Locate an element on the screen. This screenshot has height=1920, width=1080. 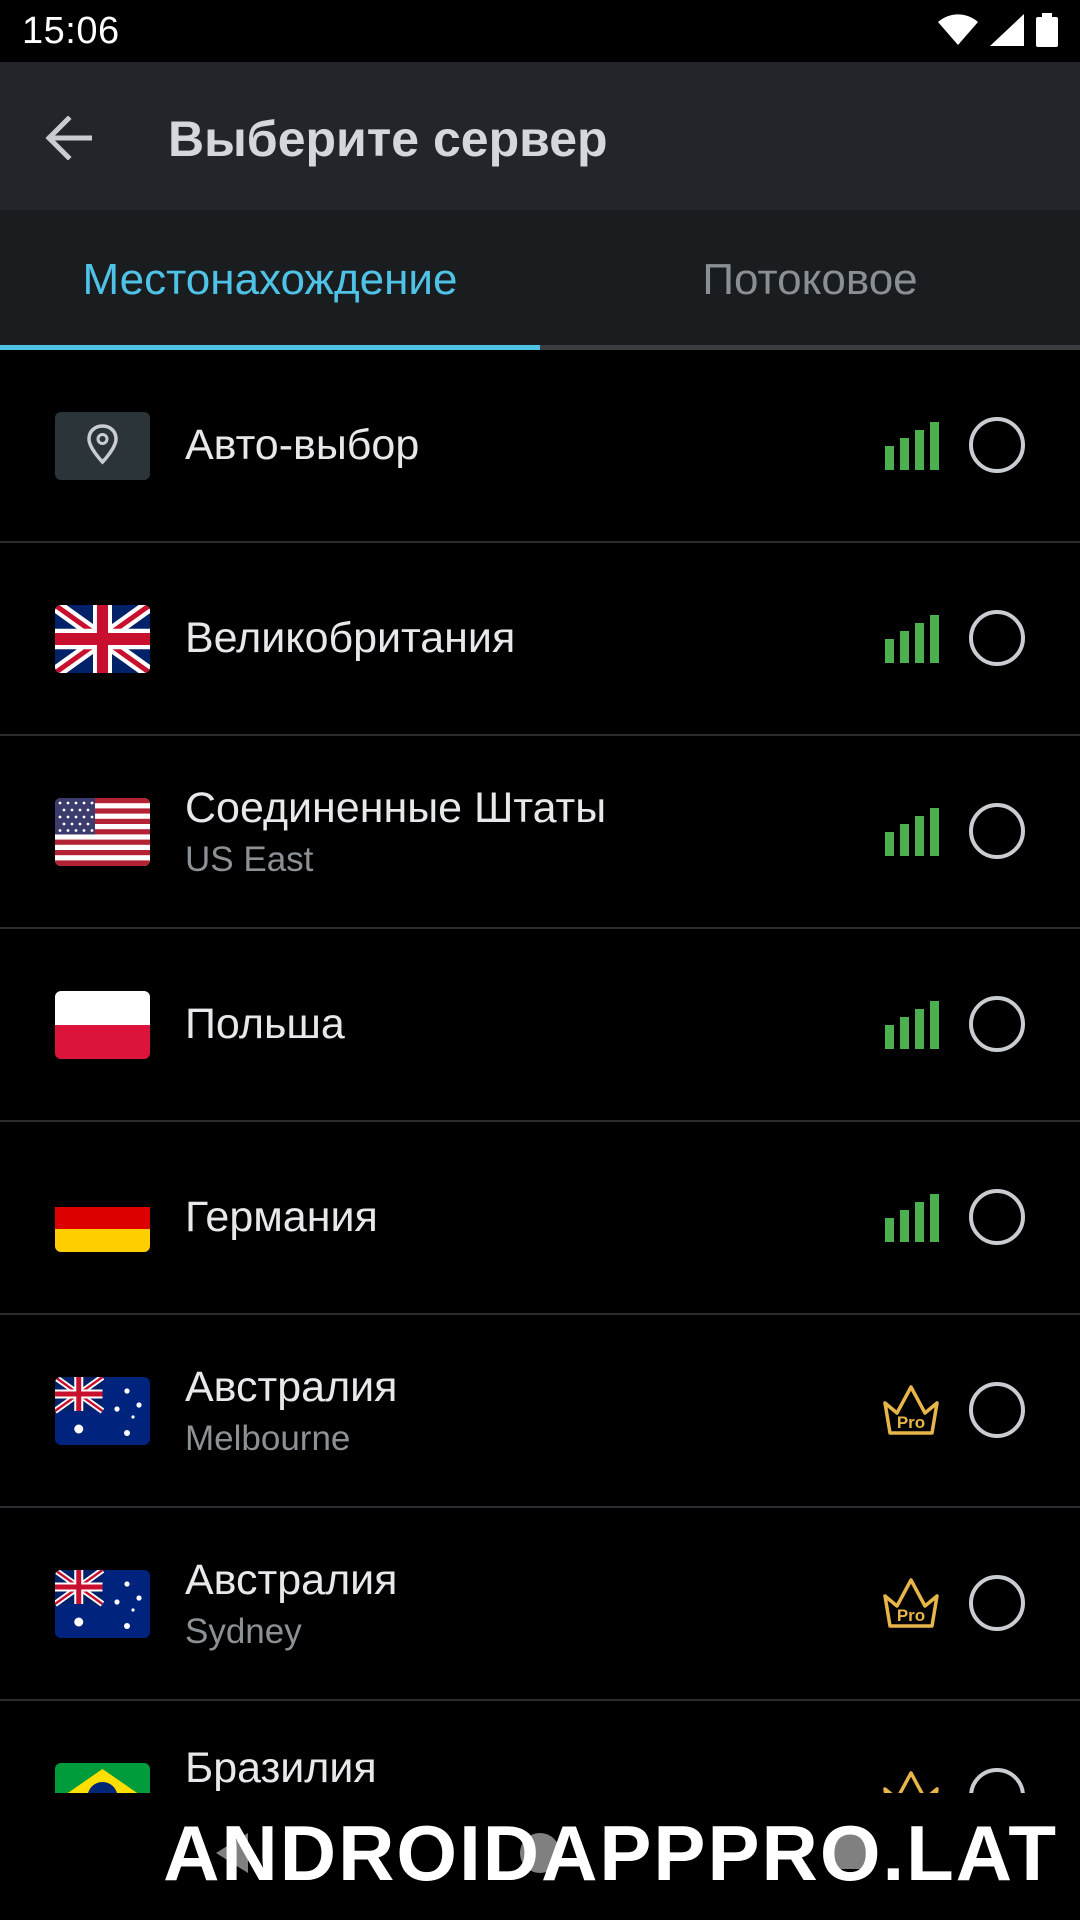
server-name: Германия is located at coordinates (281, 1216).